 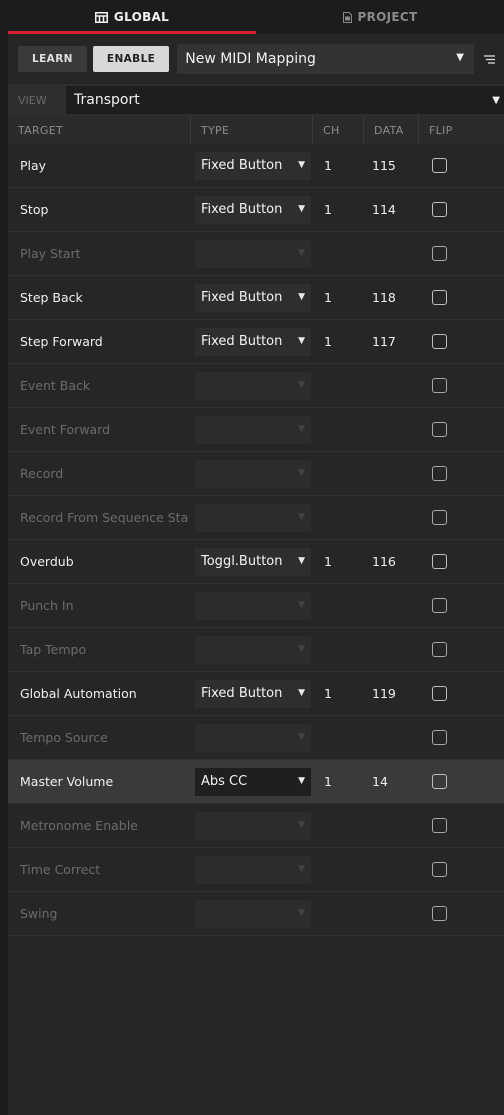 What do you see at coordinates (384, 341) in the screenshot?
I see `data-cell: 117` at bounding box center [384, 341].